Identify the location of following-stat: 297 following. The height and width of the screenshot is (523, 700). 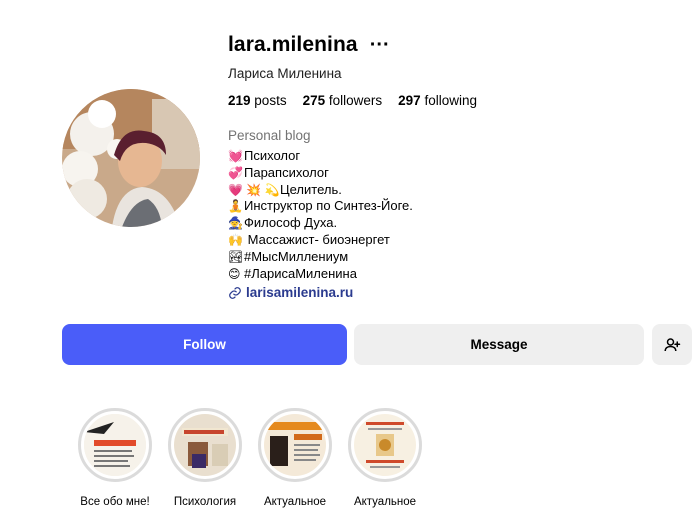
(437, 100).